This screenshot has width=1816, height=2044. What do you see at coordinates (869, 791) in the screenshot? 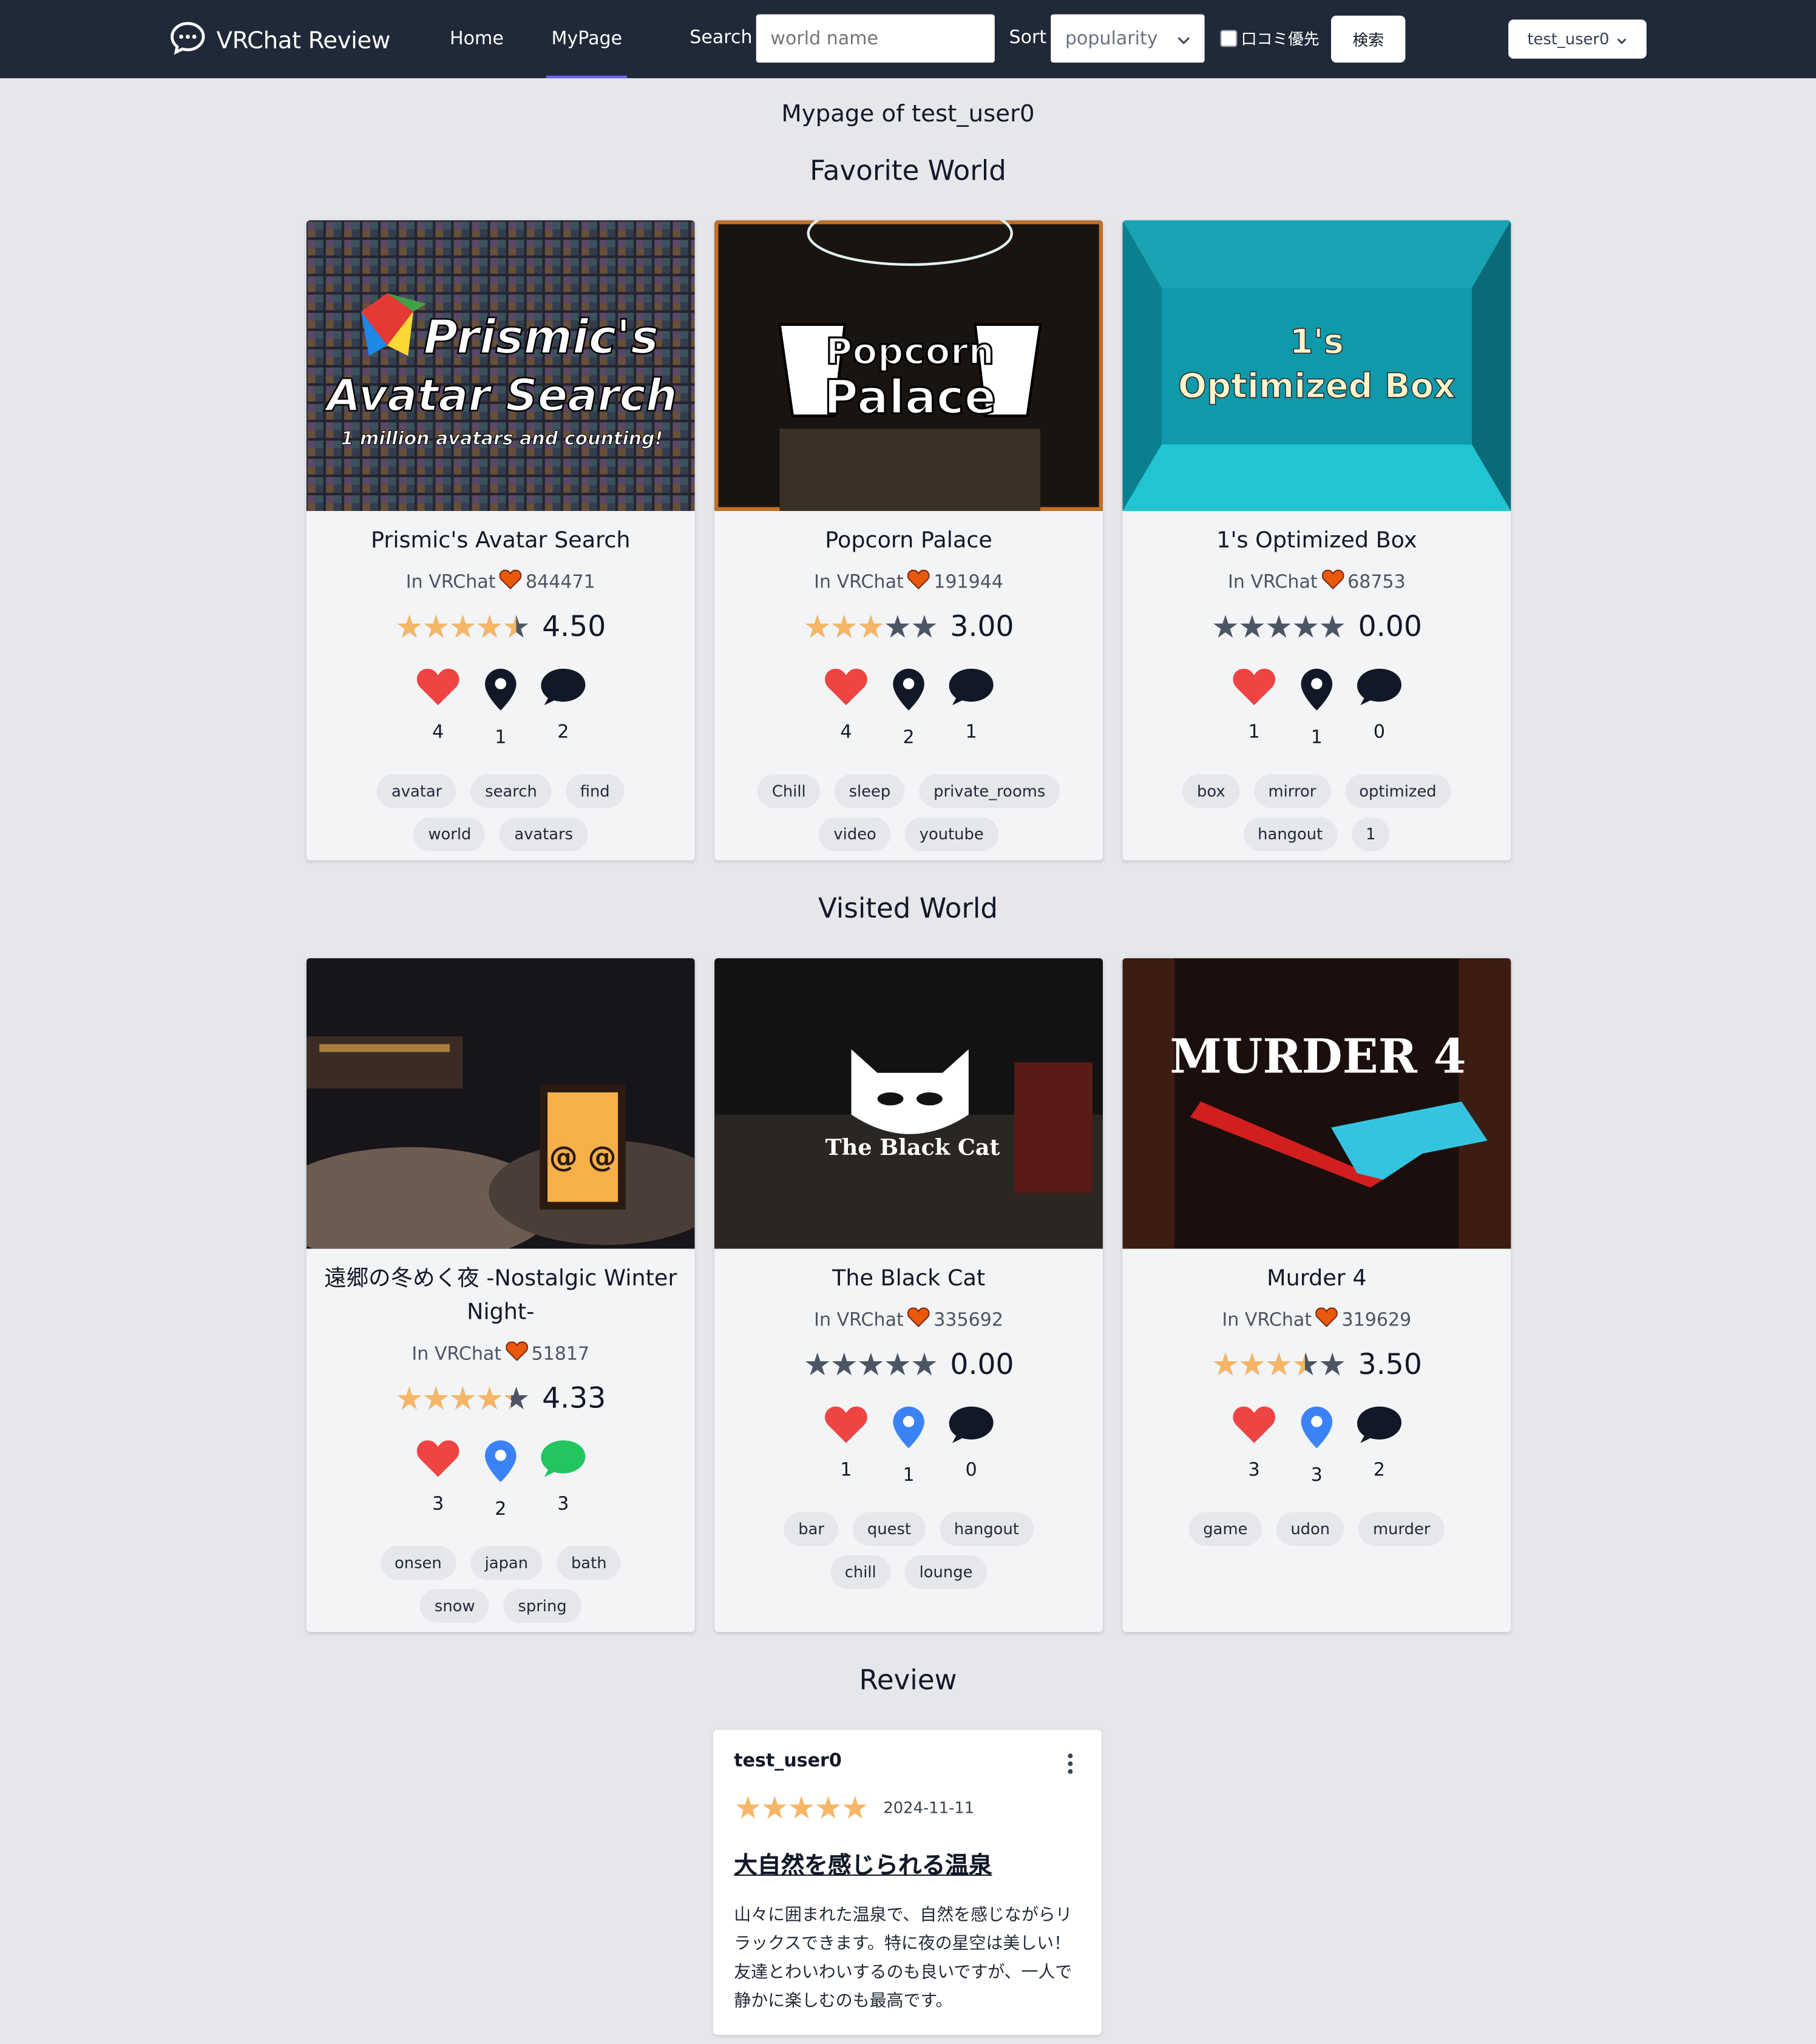
I see `tag-chip: sleep` at bounding box center [869, 791].